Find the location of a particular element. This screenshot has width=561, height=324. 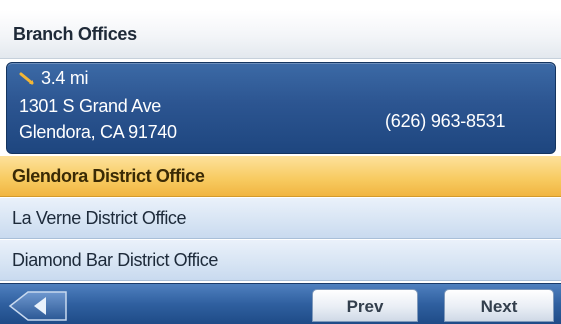

prev-button-label: Prev is located at coordinates (365, 306).